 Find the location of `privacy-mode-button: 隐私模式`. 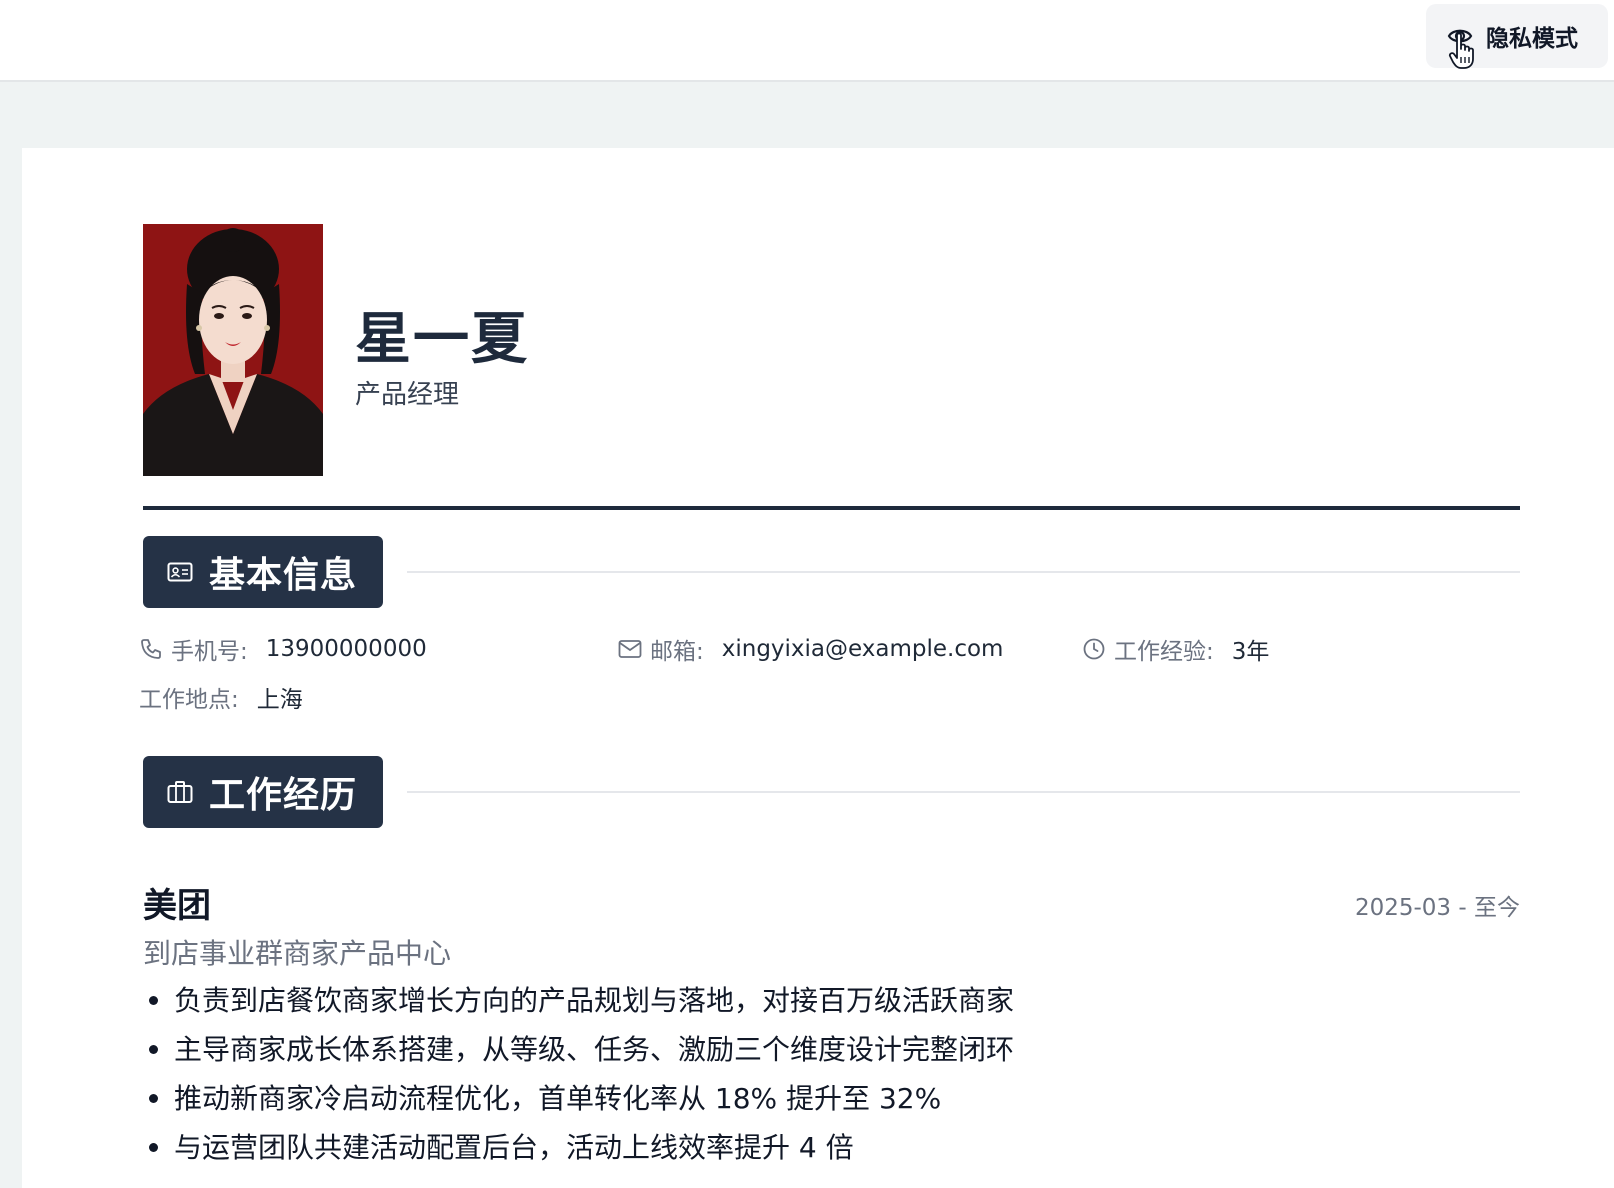

privacy-mode-button: 隐私模式 is located at coordinates (1517, 36).